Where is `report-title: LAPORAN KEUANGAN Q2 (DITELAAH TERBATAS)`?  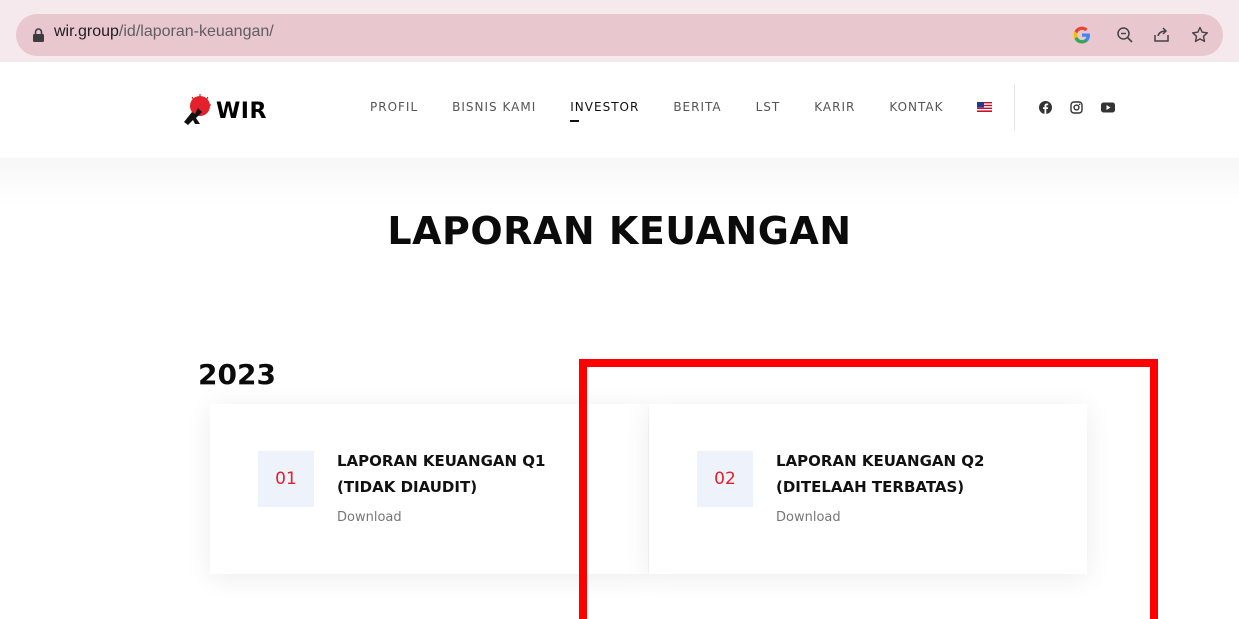
report-title: LAPORAN KEUANGAN Q2 (DITELAAH TERBATAS) is located at coordinates (880, 474).